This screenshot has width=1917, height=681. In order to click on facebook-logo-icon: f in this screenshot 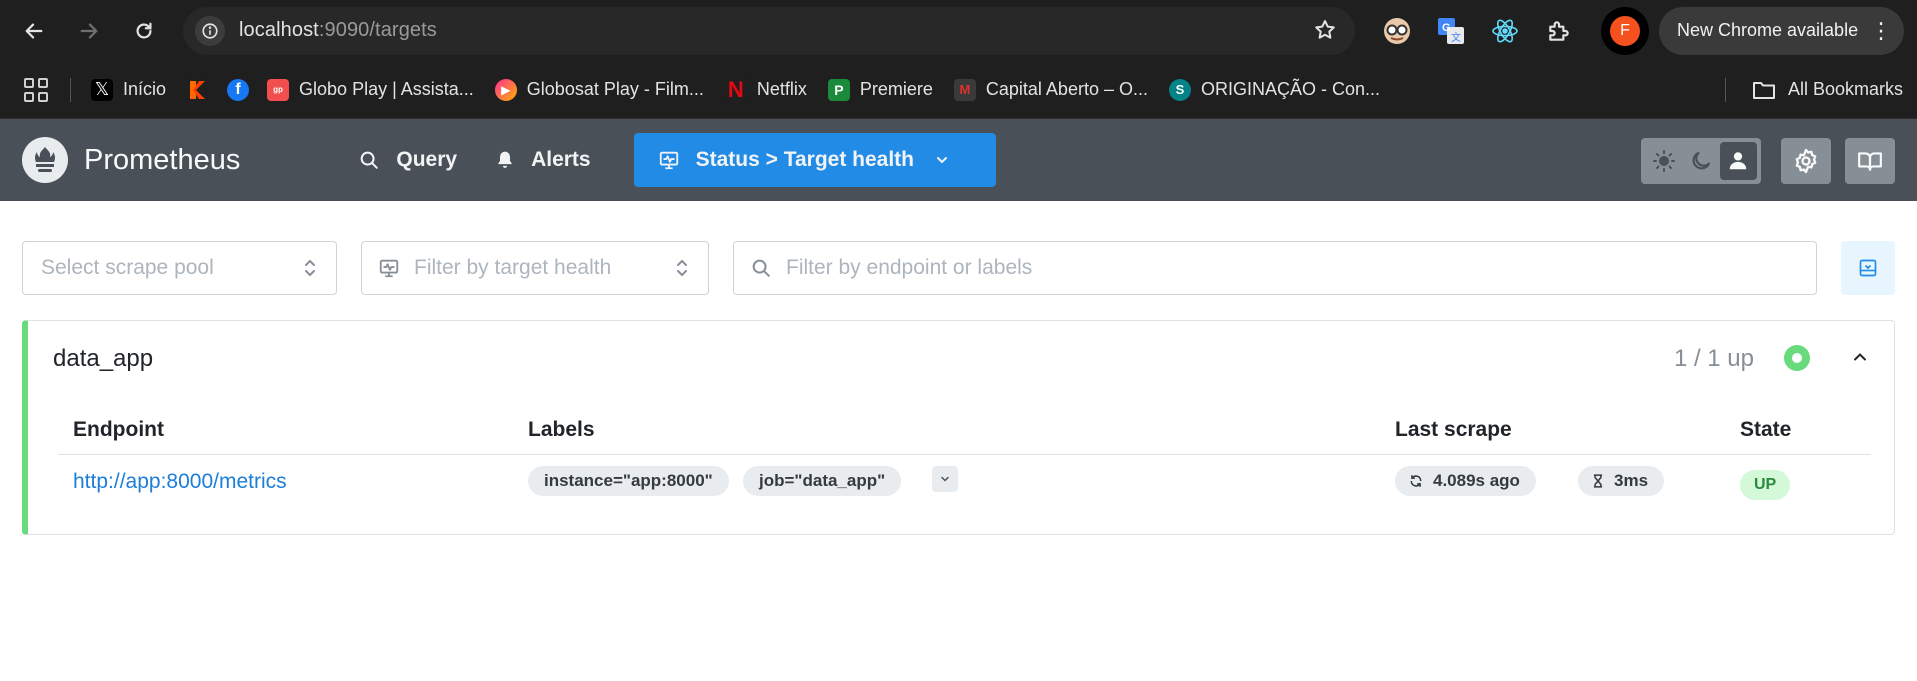, I will do `click(238, 89)`.